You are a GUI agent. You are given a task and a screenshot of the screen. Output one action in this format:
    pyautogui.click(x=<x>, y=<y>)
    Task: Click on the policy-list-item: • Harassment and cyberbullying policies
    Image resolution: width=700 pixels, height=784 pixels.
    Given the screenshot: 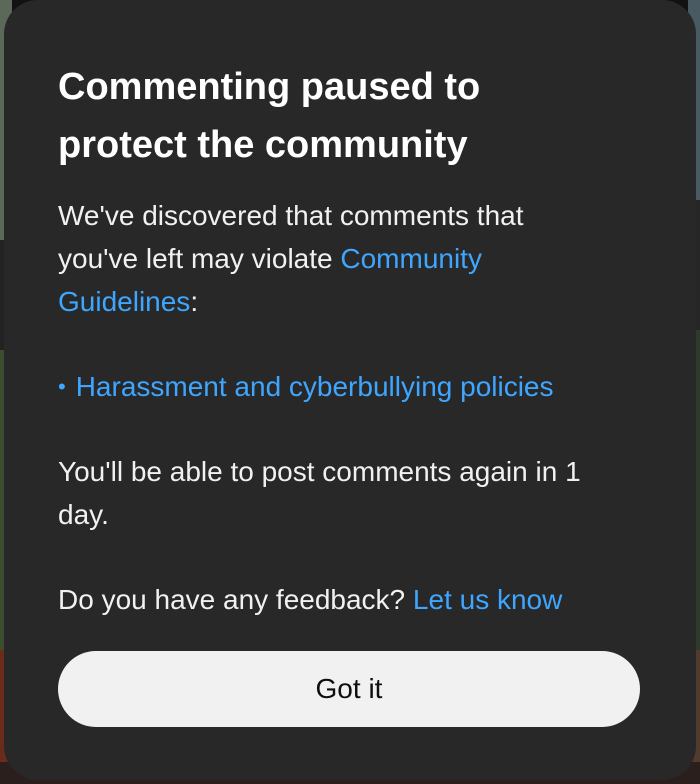 What is the action you would take?
    pyautogui.click(x=350, y=386)
    